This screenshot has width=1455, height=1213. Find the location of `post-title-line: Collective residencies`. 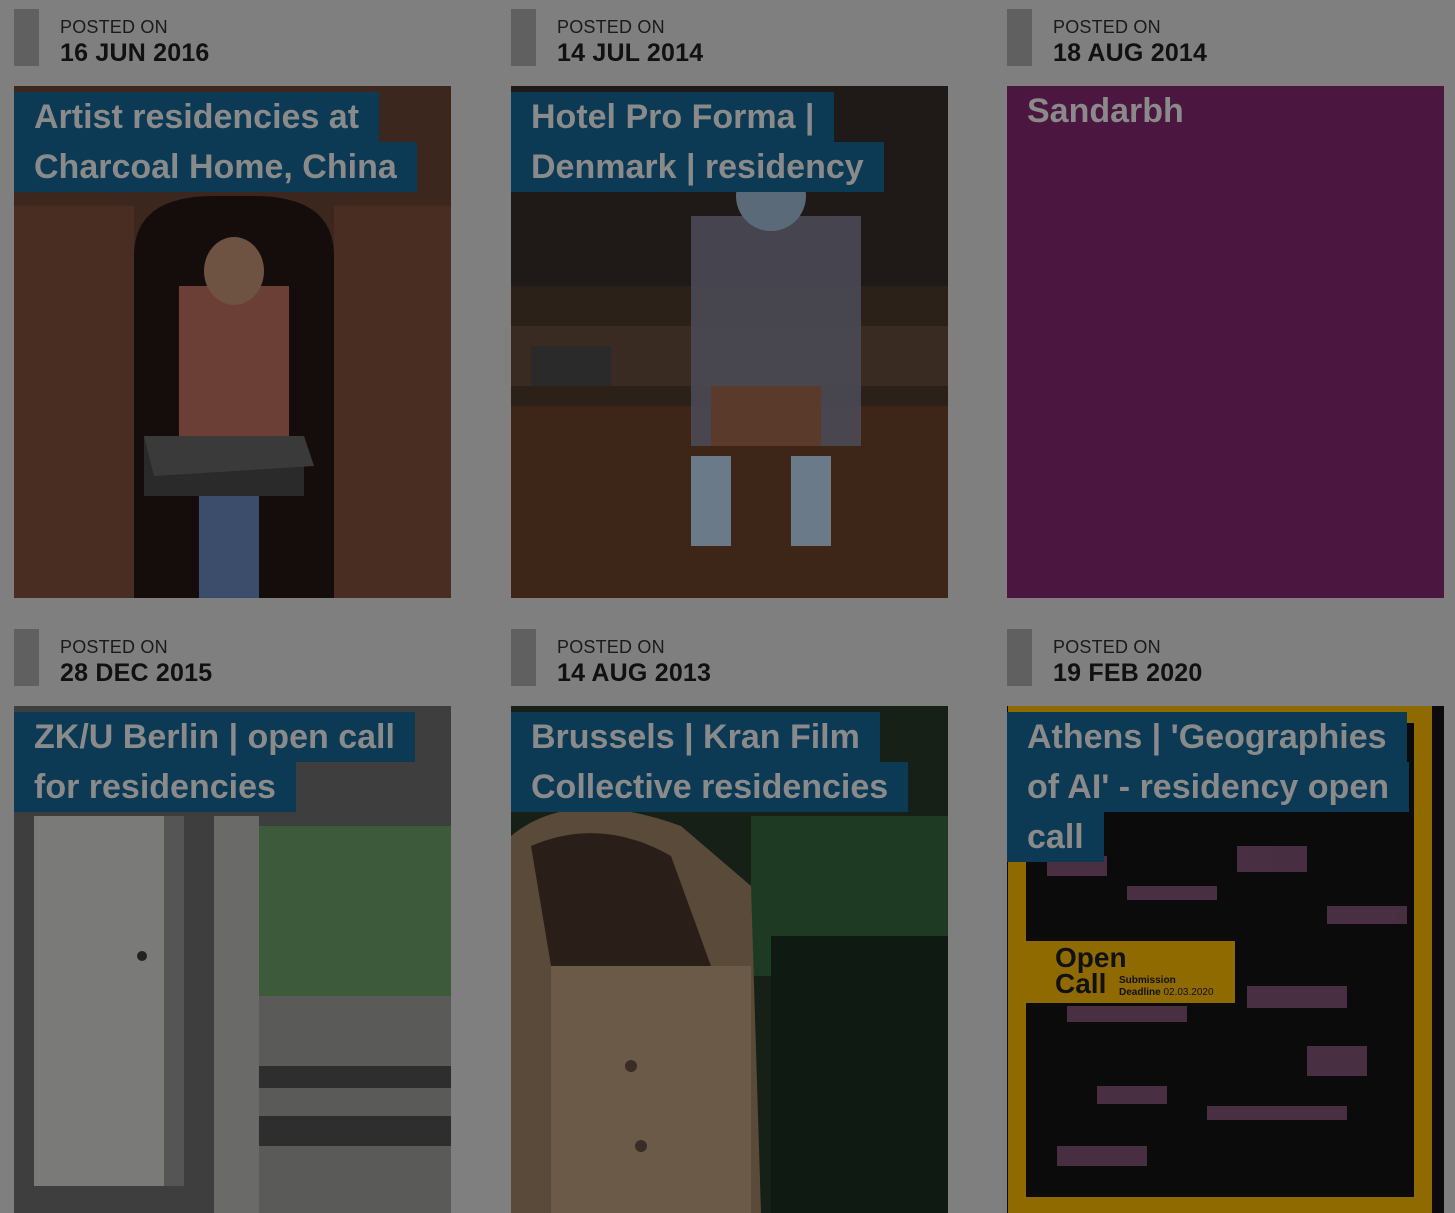

post-title-line: Collective residencies is located at coordinates (710, 787).